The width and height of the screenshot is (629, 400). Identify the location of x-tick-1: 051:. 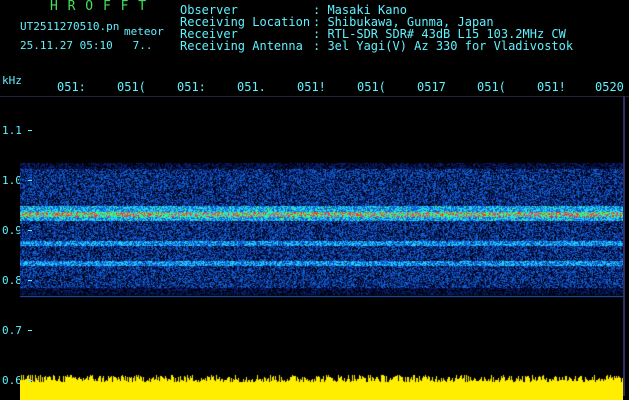
(71, 87).